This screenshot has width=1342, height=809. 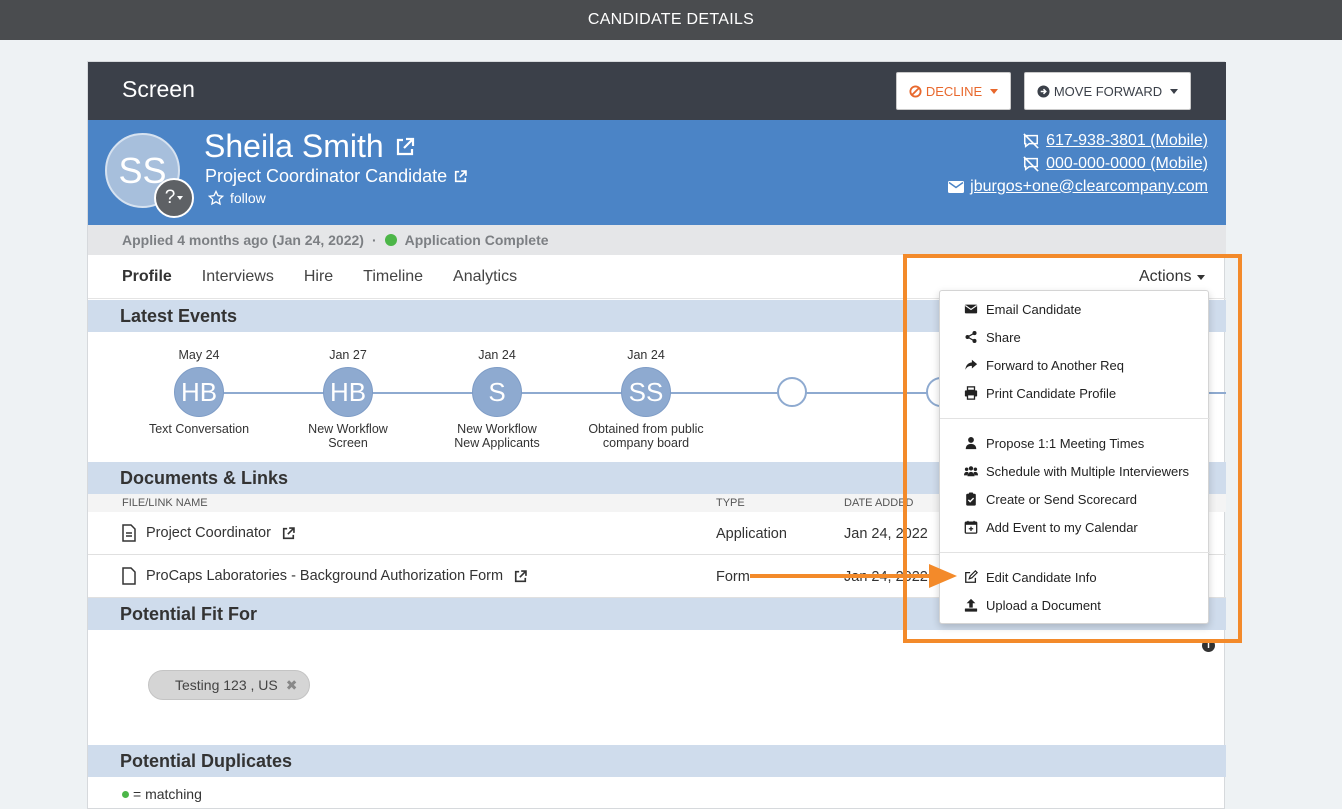 I want to click on menu-item-label: Email Candidate, so click(x=1034, y=309).